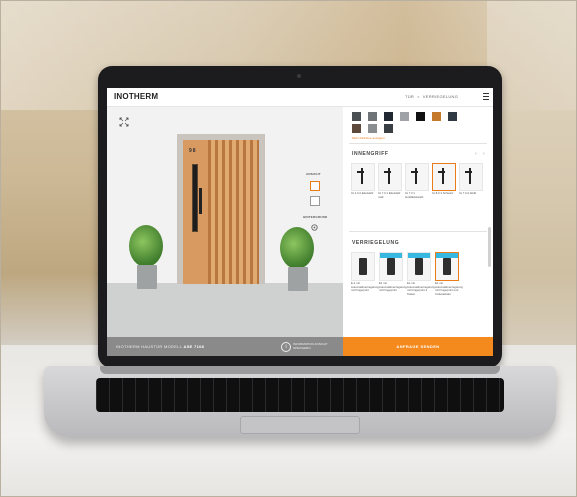 This screenshot has width=577, height=497. What do you see at coordinates (468, 193) in the screenshot?
I see `handle-option-label: Ini 7.0 A Weiß` at bounding box center [468, 193].